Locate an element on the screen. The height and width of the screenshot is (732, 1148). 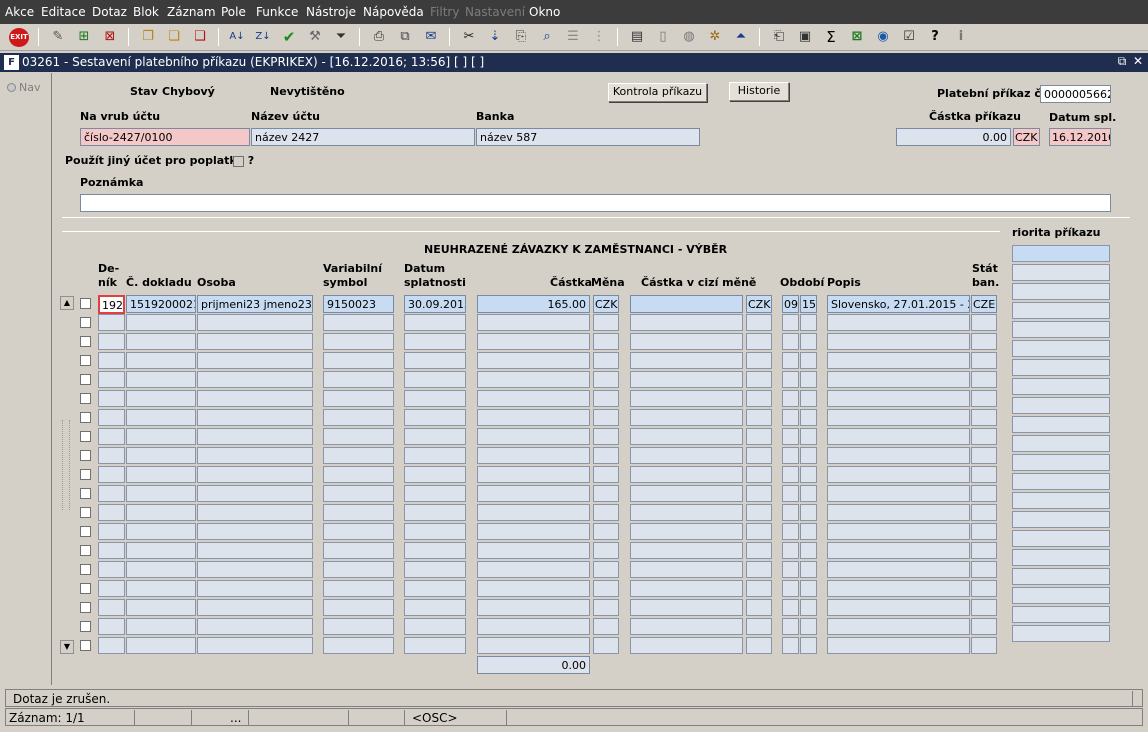
row-obdobi-y: 15 is located at coordinates (808, 304).